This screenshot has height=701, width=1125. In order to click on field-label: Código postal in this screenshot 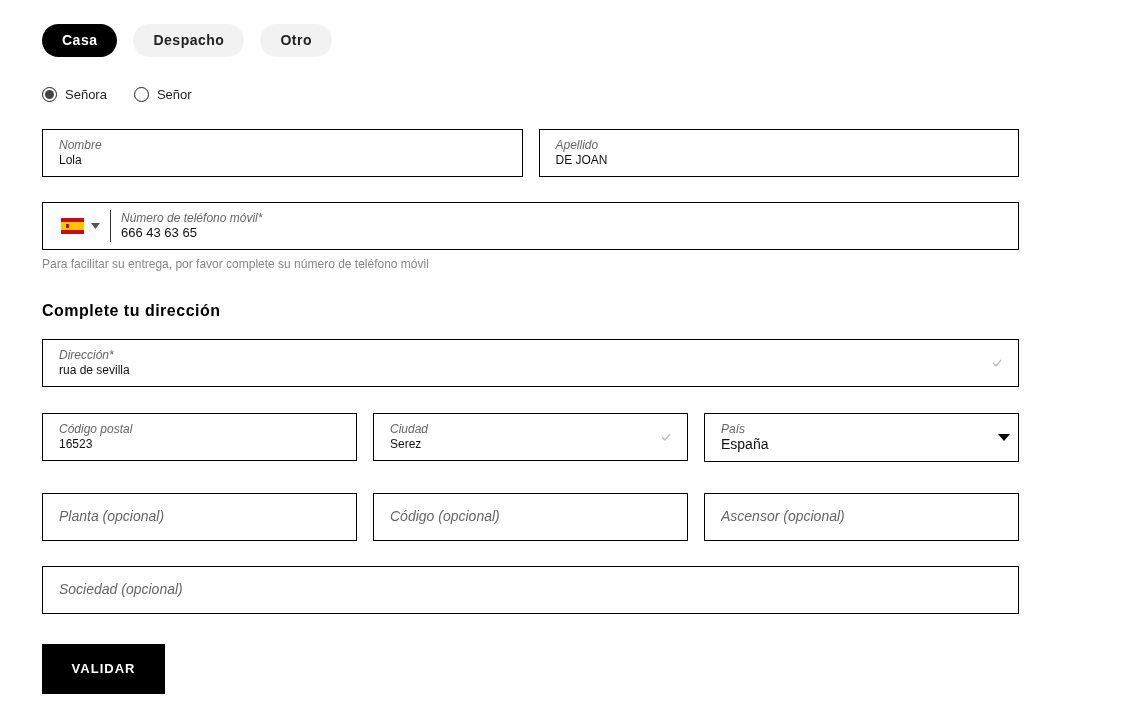, I will do `click(96, 428)`.